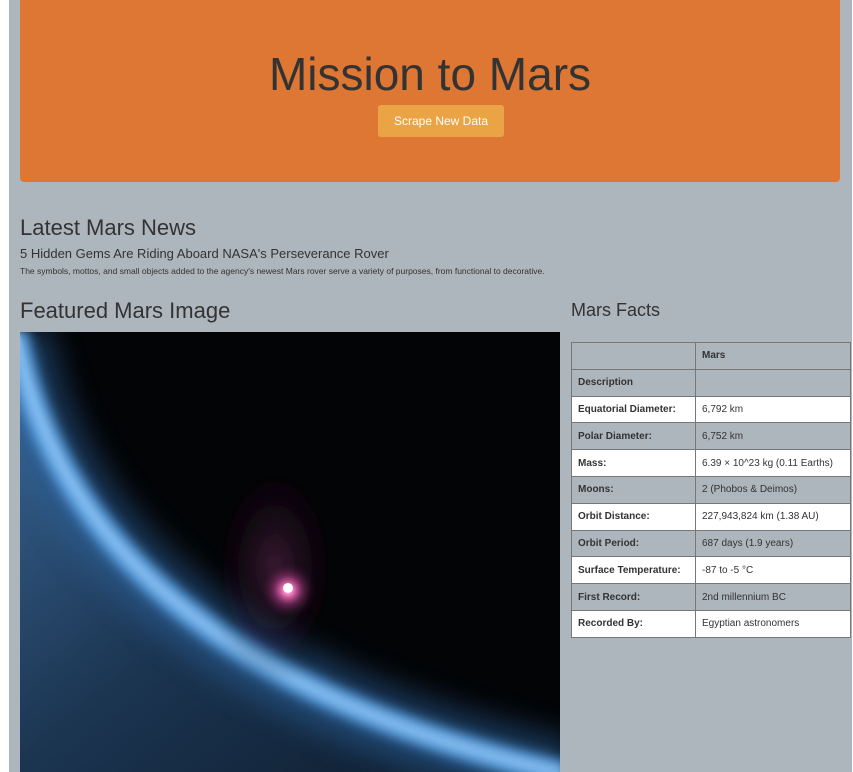 This screenshot has height=772, width=853. What do you see at coordinates (633, 409) in the screenshot?
I see `fact-label: Equatorial Diameter:` at bounding box center [633, 409].